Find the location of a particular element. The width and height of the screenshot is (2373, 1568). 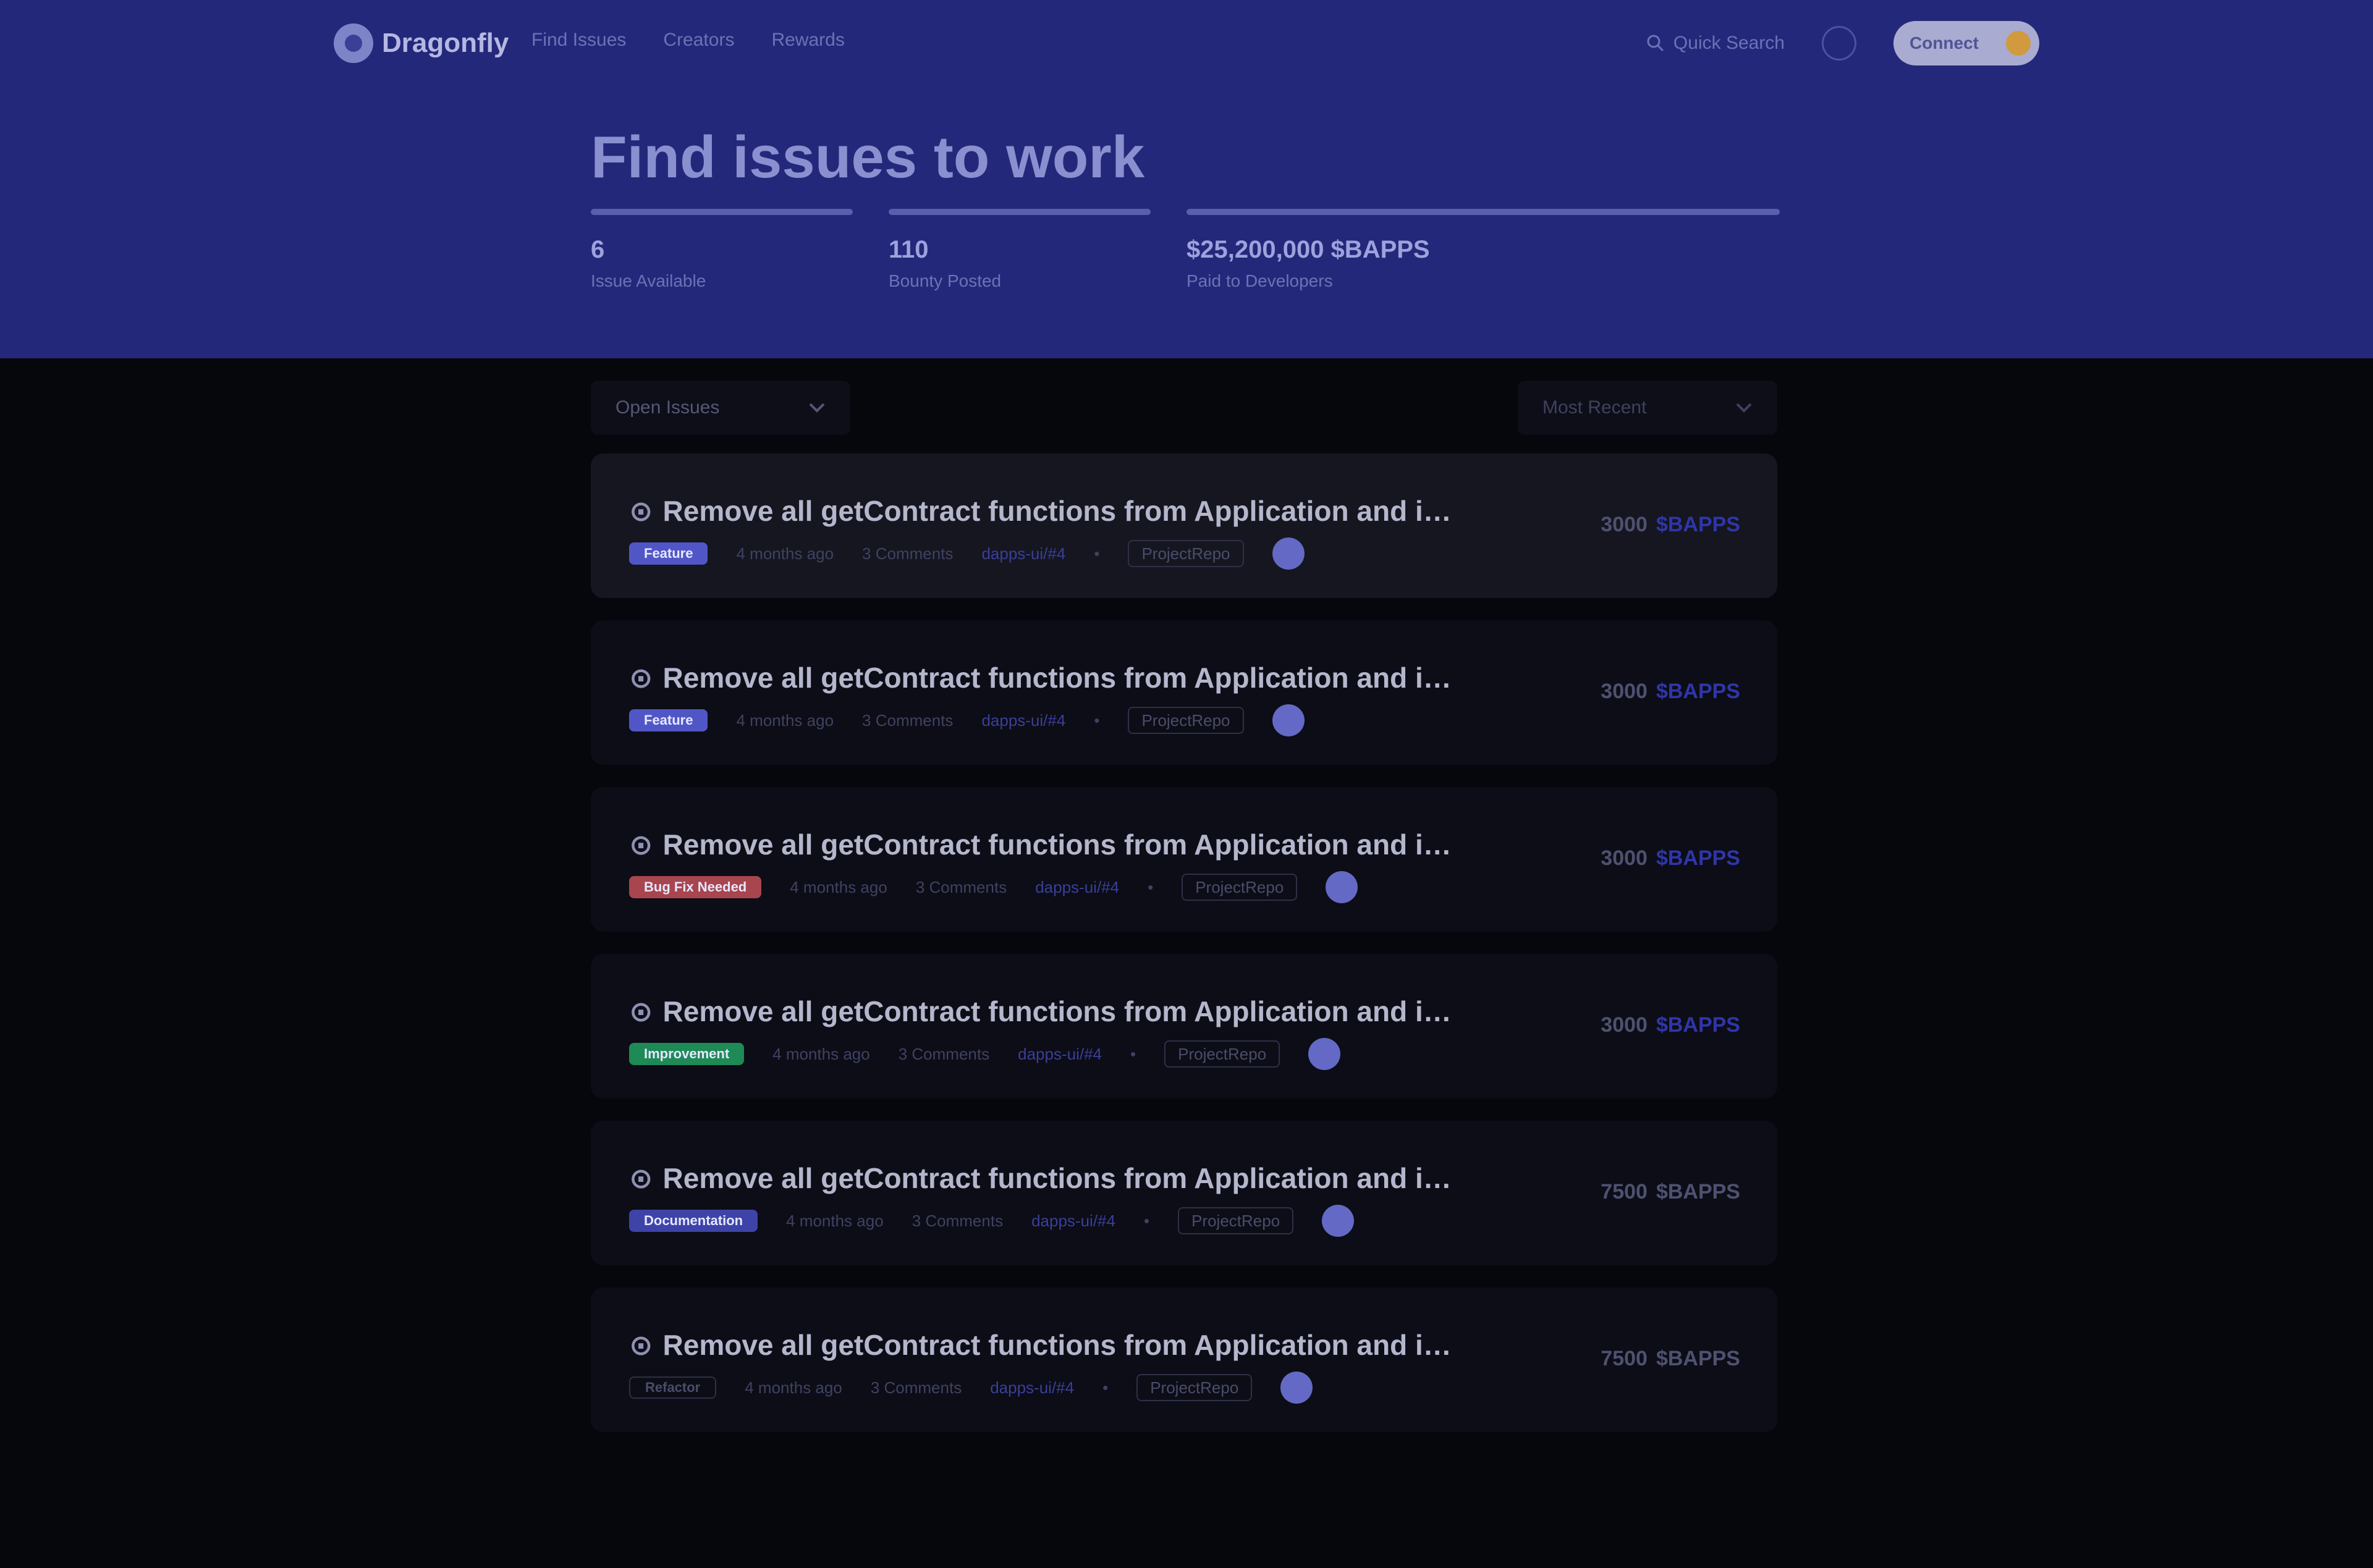

stat-paid-developers: $25,200,000 $BAPPS Paid to Developers is located at coordinates (1483, 250).